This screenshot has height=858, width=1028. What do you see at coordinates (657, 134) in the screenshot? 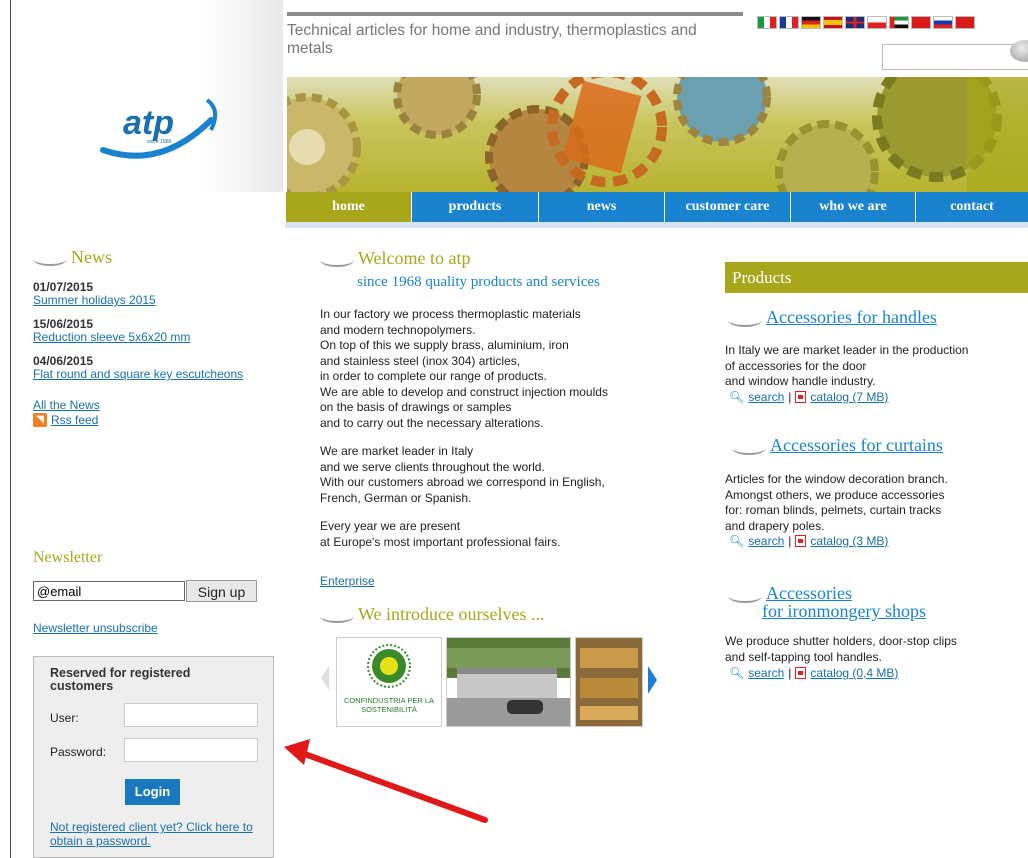
I see `header-banner` at bounding box center [657, 134].